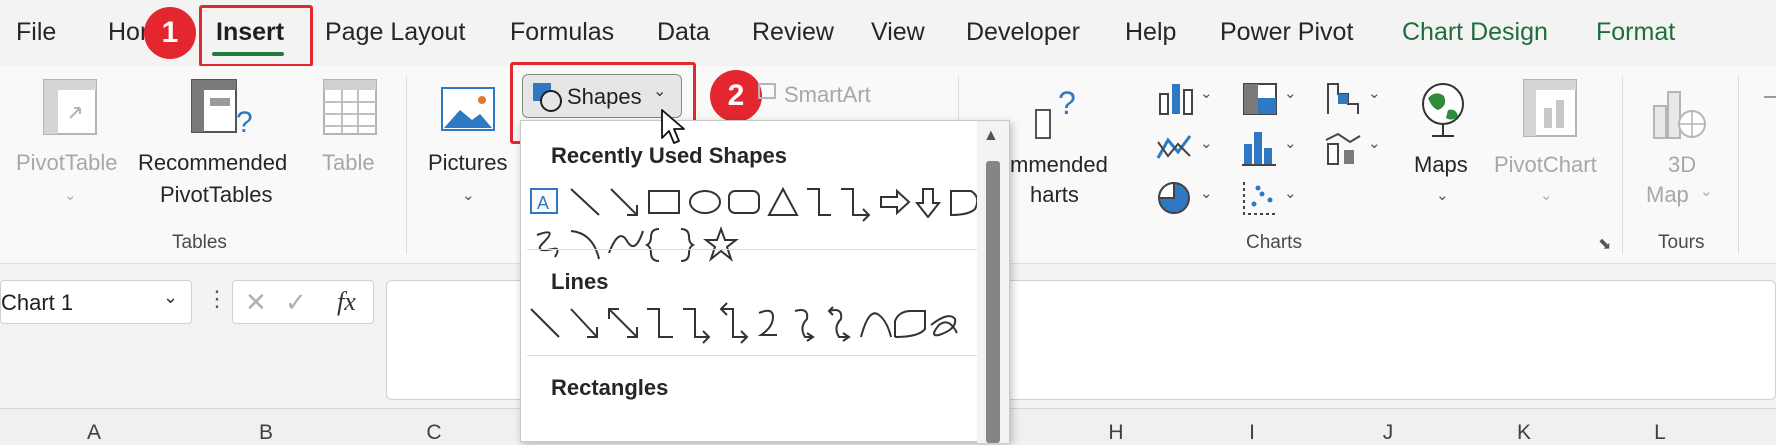 The image size is (1776, 445). What do you see at coordinates (688, 245) in the screenshot?
I see `right-brace-shape-icon` at bounding box center [688, 245].